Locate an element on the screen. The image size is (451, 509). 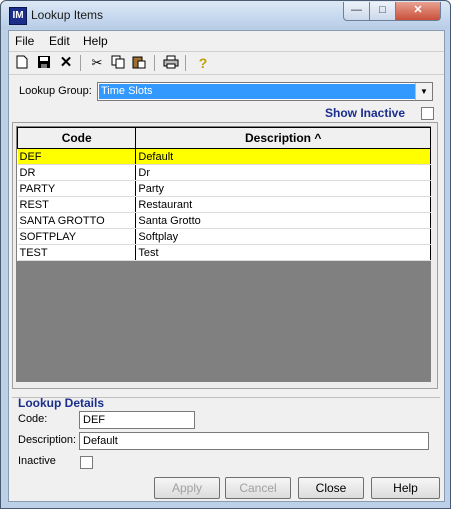
title-bar: IM Lookup Items — □ ✕ is located at coordinates (225, 15).